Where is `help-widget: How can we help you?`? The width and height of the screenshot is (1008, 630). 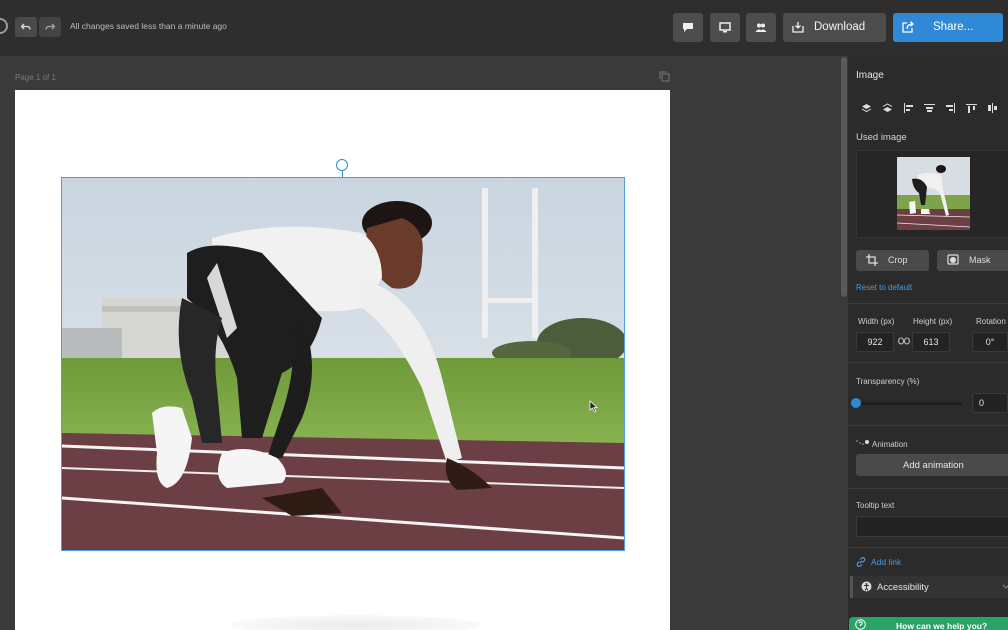
help-widget: How can we help you? is located at coordinates (928, 623).